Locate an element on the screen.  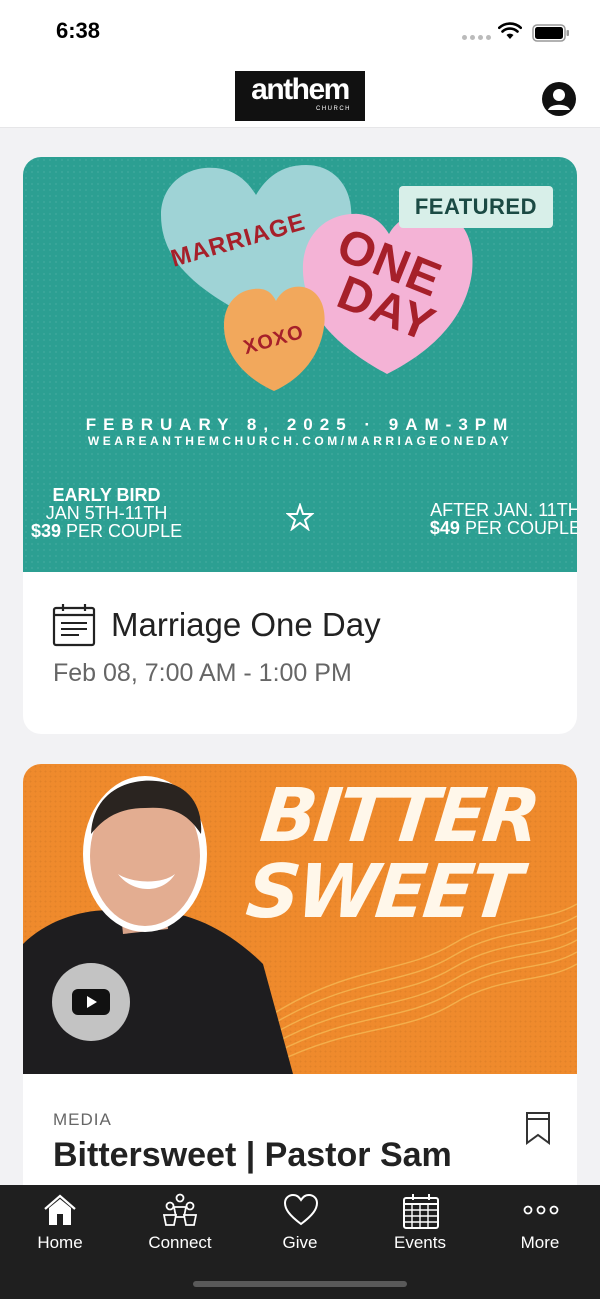
early-bird-dates: JAN 5TH-11TH is located at coordinates (106, 513).